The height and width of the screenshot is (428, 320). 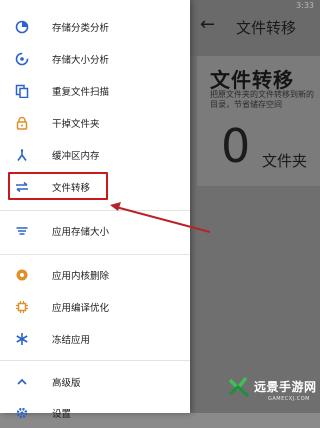 What do you see at coordinates (22, 307) in the screenshot?
I see `chip-icon` at bounding box center [22, 307].